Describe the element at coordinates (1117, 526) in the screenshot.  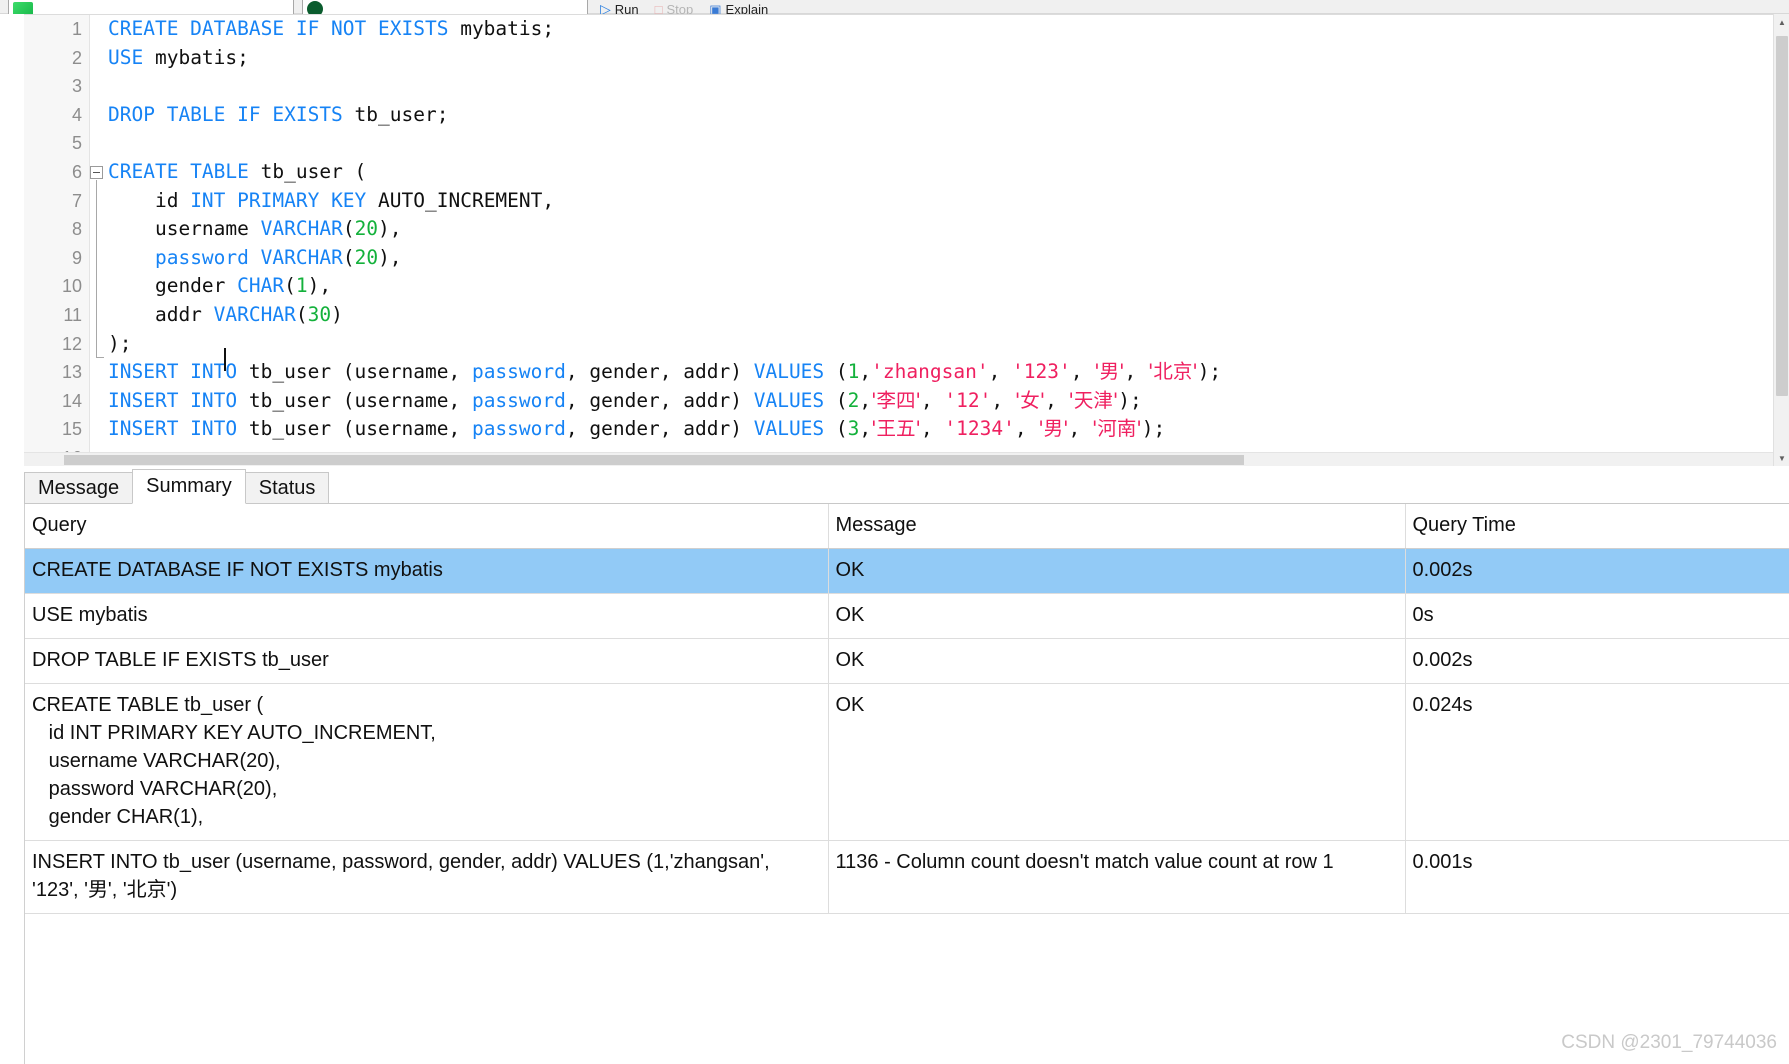
I see `column-header-message: Message` at that location.